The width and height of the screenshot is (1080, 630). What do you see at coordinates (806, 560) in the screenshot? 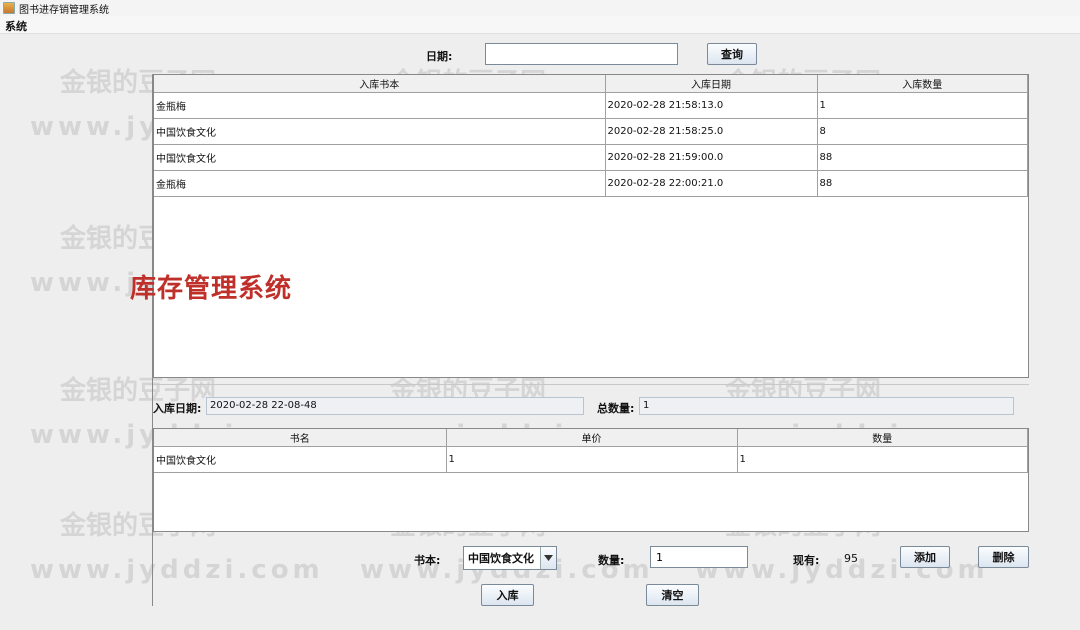
I see `stock-on-hand-label: 现有:` at bounding box center [806, 560].